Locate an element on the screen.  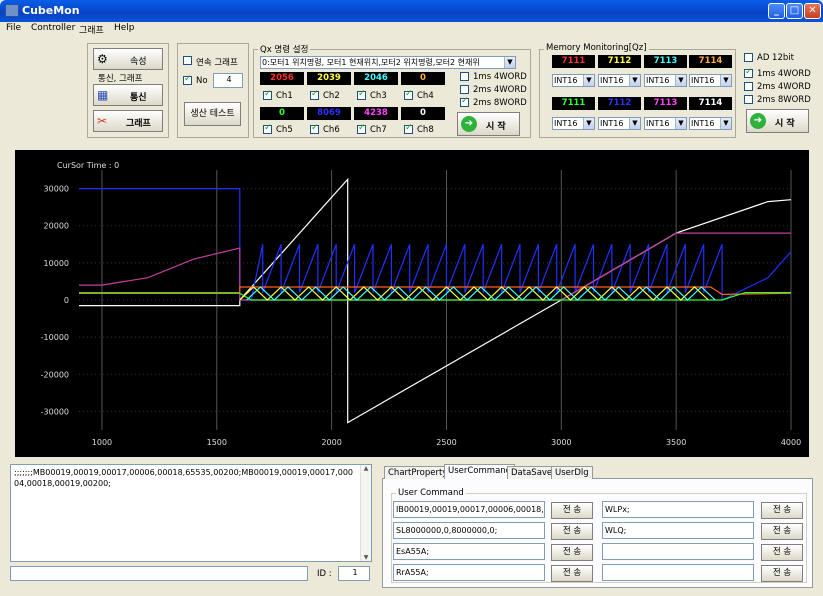
graph-button: ✂ 그래프 is located at coordinates (128, 121).